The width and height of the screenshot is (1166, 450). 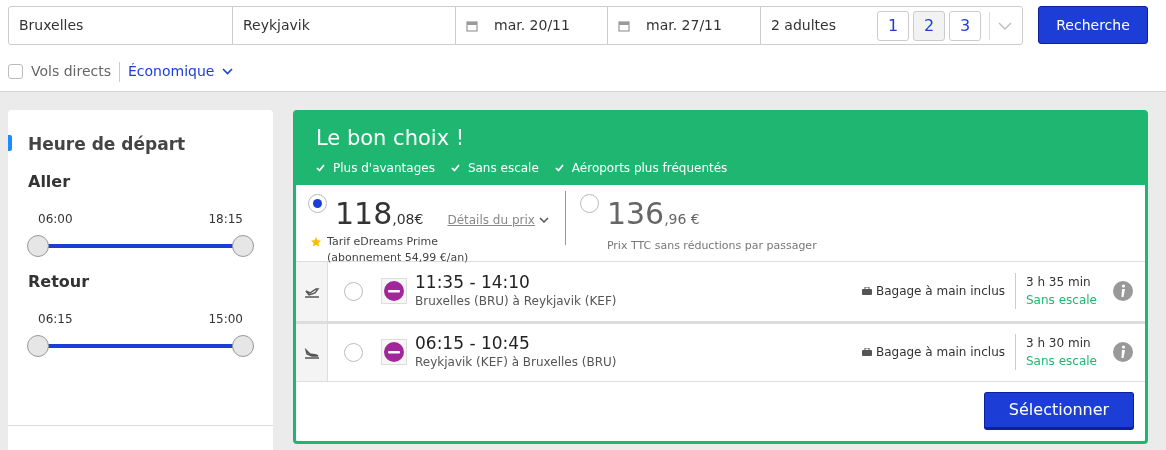 I want to click on flight-times: 11:35 - 14:10, so click(x=473, y=282).